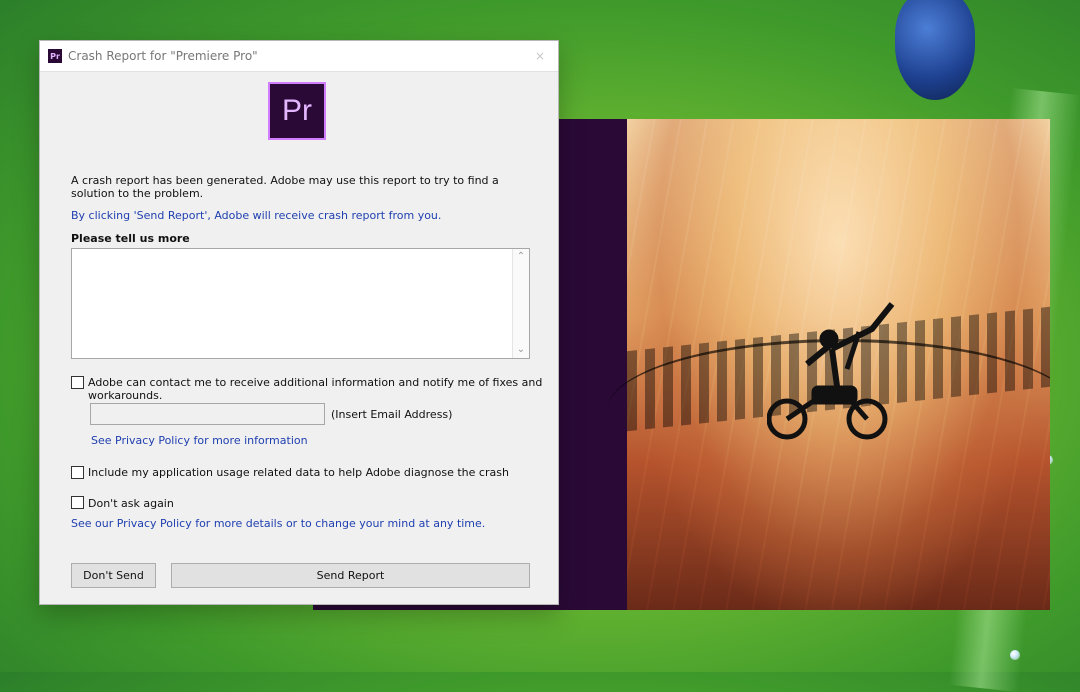 Image resolution: width=1080 pixels, height=692 pixels. I want to click on dont-ask-again-label: Don't ask again, so click(131, 503).